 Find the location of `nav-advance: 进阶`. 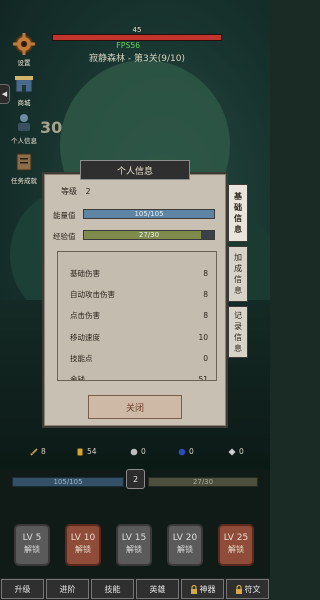

nav-advance: 进阶 is located at coordinates (67, 589).